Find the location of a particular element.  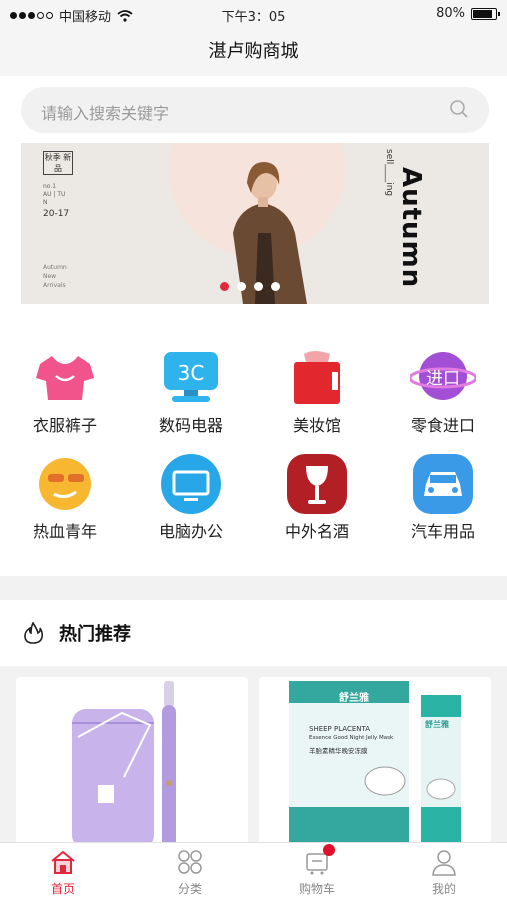

banner-fine-print-bottom: Autumn New Arrivals is located at coordinates (55, 276).